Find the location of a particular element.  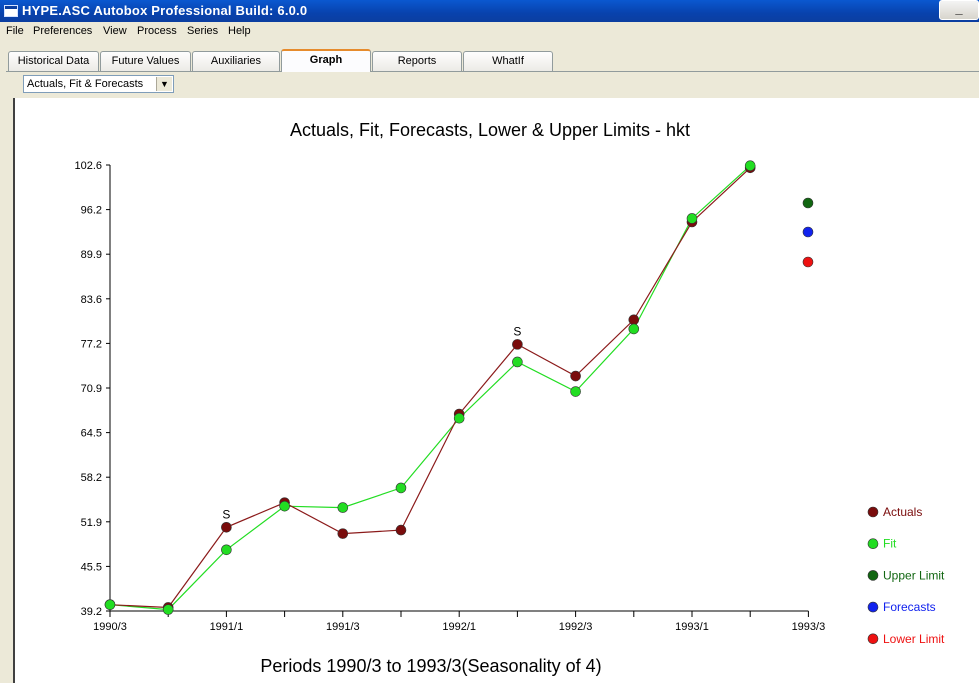

tab-future-values: Future Values is located at coordinates (145, 61).